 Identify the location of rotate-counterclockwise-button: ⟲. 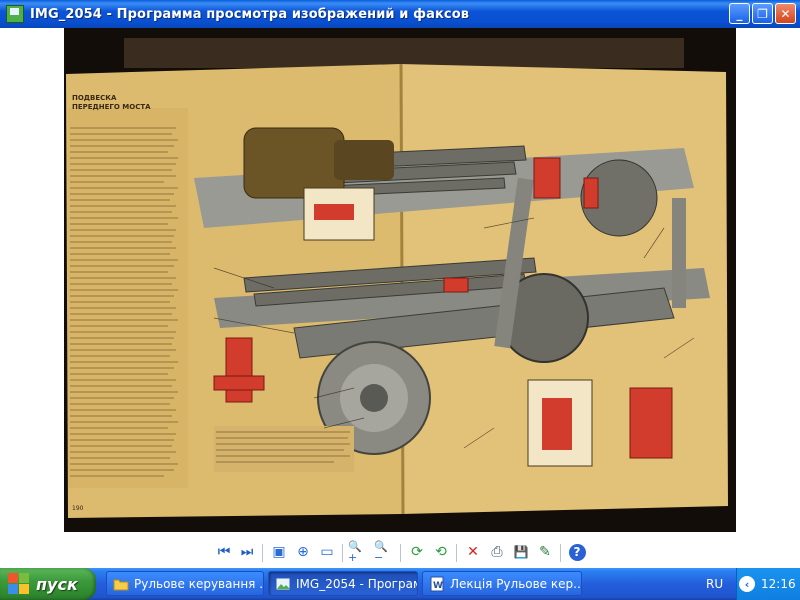
(441, 552).